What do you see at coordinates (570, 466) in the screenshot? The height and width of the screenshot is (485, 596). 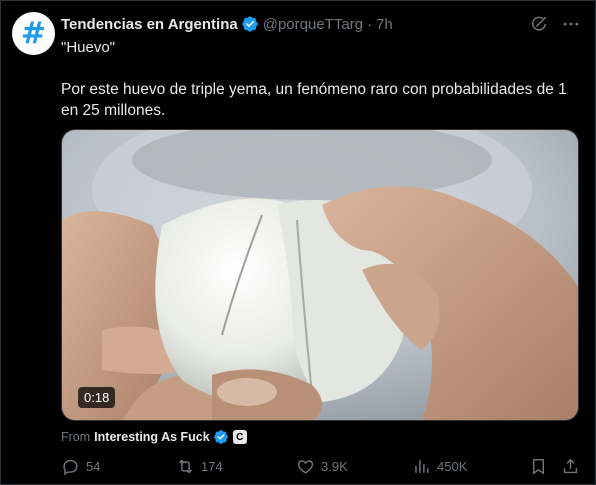 I see `share-icon` at bounding box center [570, 466].